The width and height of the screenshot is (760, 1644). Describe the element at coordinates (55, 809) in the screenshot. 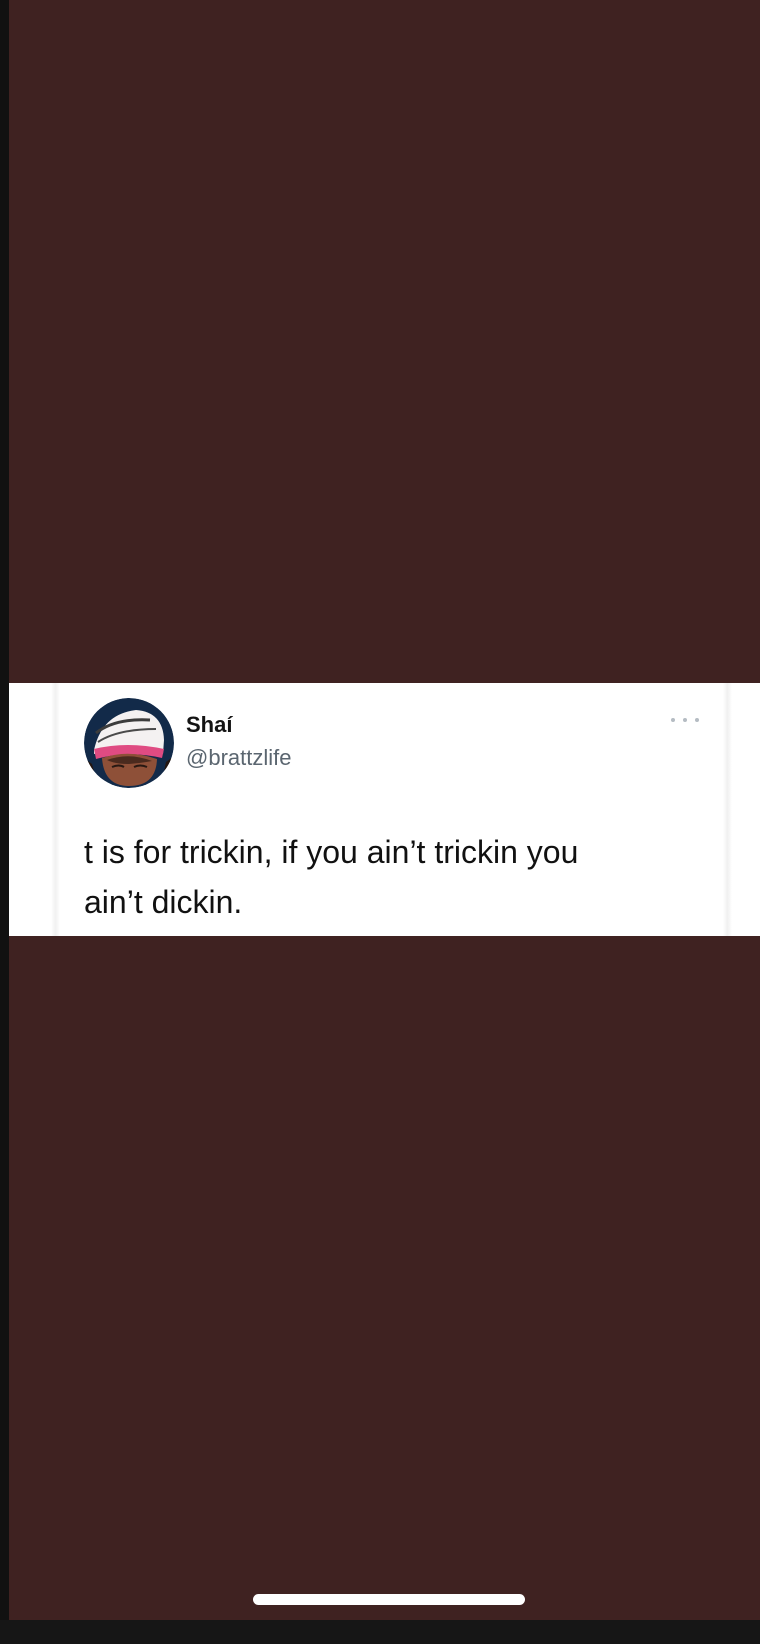

I see `card-left-edge` at that location.